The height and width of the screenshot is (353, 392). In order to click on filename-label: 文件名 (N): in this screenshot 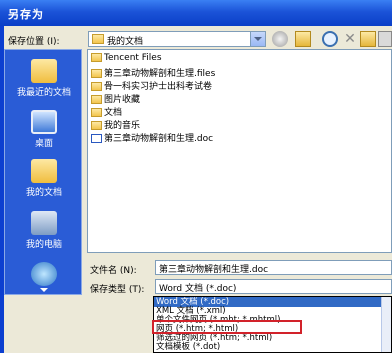, I will do `click(113, 271)`.